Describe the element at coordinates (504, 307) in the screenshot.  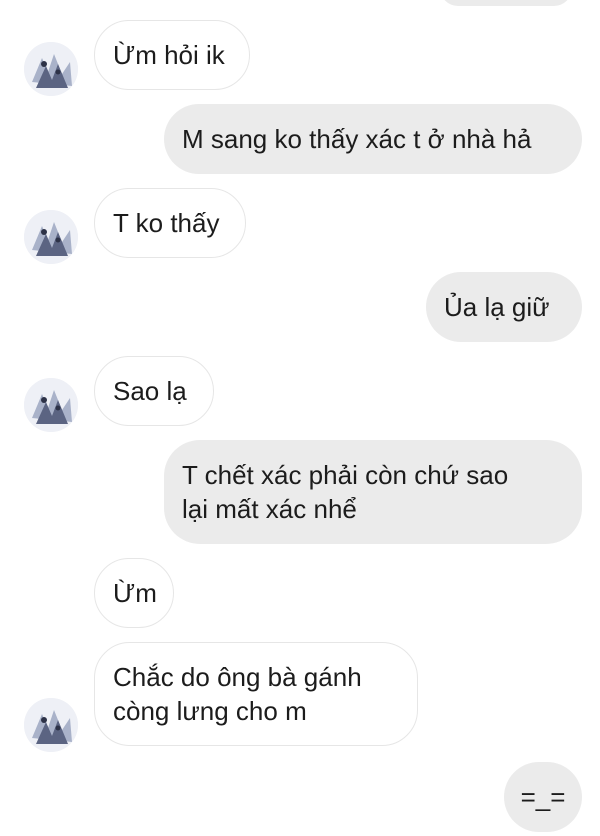
I see `outgoing-message: Ủa lạ giữ` at that location.